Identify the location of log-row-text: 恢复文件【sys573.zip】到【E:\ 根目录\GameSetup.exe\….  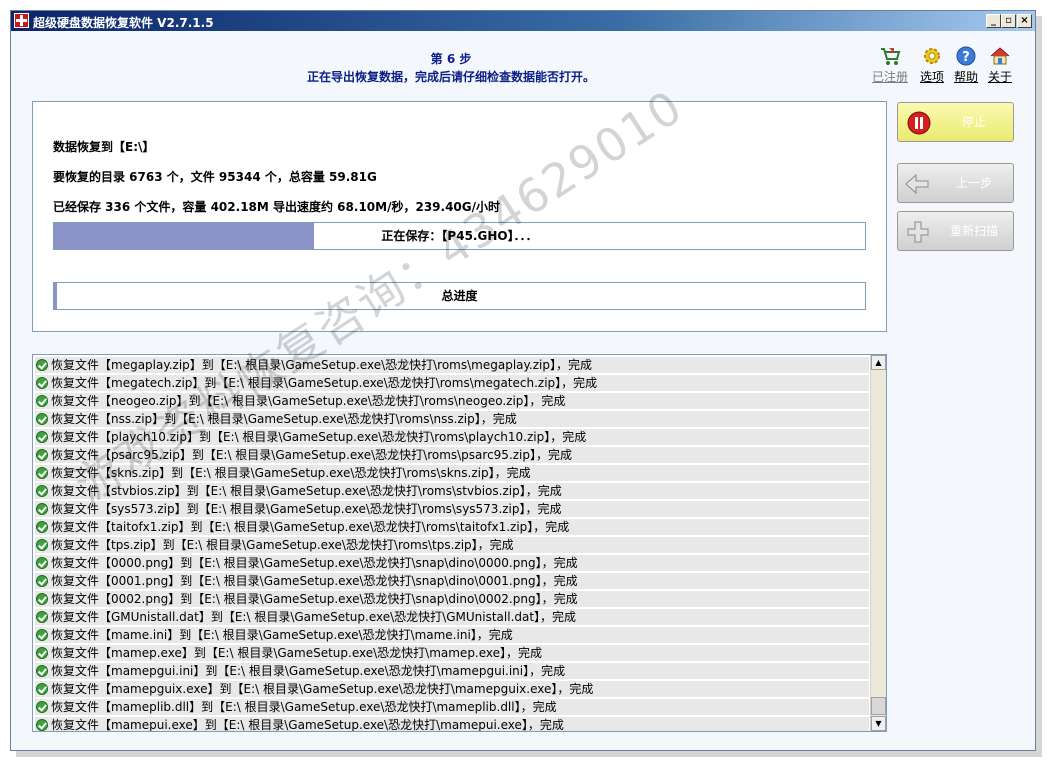
(306, 509).